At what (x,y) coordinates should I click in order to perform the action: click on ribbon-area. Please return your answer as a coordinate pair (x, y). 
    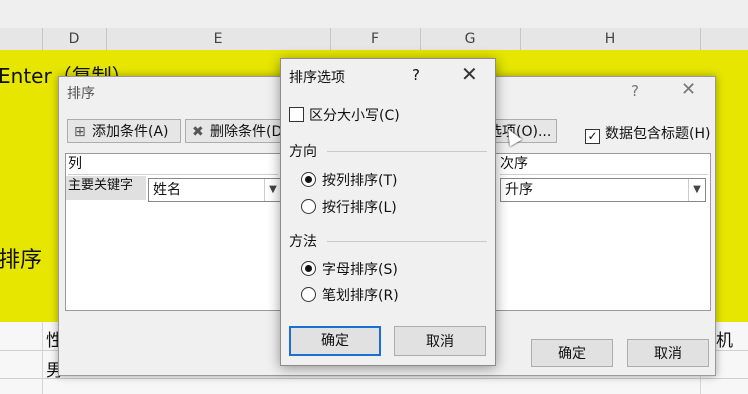
    Looking at the image, I should click on (374, 14).